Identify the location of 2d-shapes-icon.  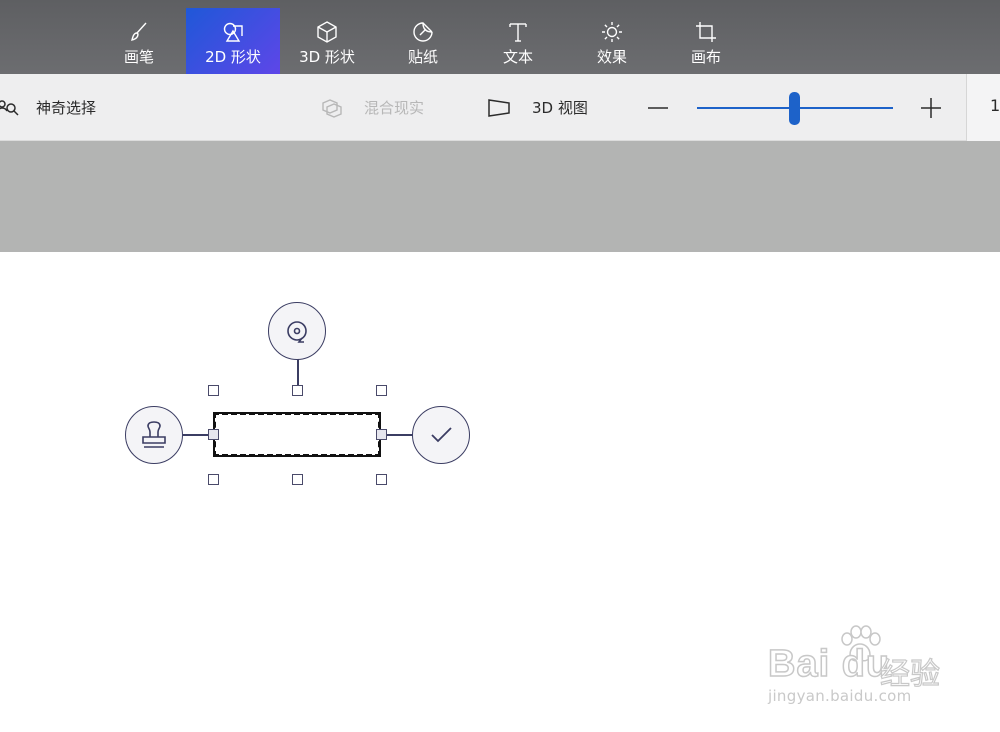
(233, 32).